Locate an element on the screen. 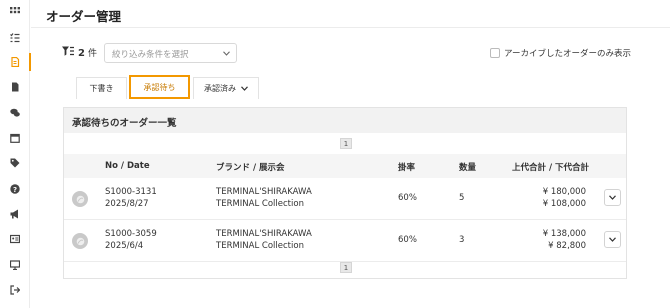 The image size is (670, 308). tab-draft-label: 下書き is located at coordinates (101, 88).